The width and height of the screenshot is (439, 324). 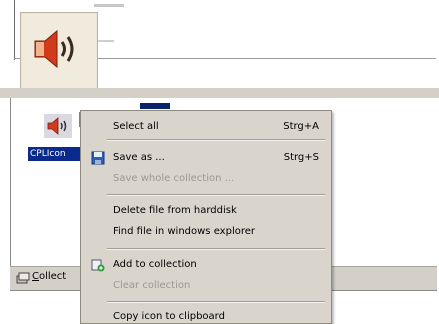 I want to click on selection-highlight-fragment, so click(x=155, y=106).